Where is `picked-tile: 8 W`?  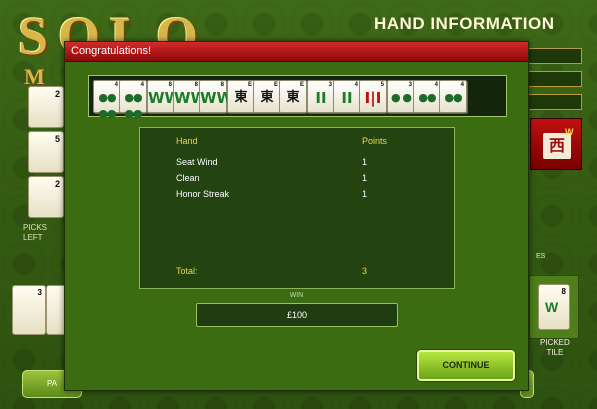
picked-tile: 8 W is located at coordinates (554, 307).